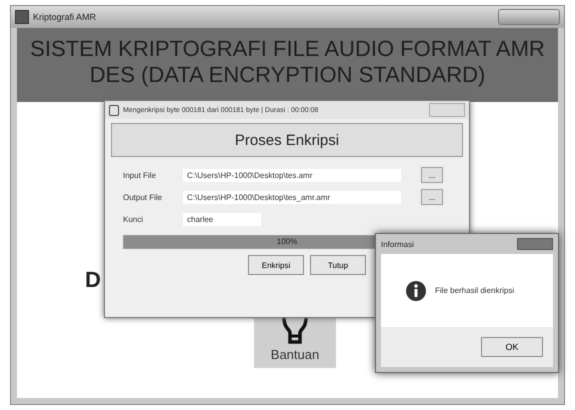 The width and height of the screenshot is (575, 410). What do you see at coordinates (338, 265) in the screenshot?
I see `dialog-button: Tutup` at bounding box center [338, 265].